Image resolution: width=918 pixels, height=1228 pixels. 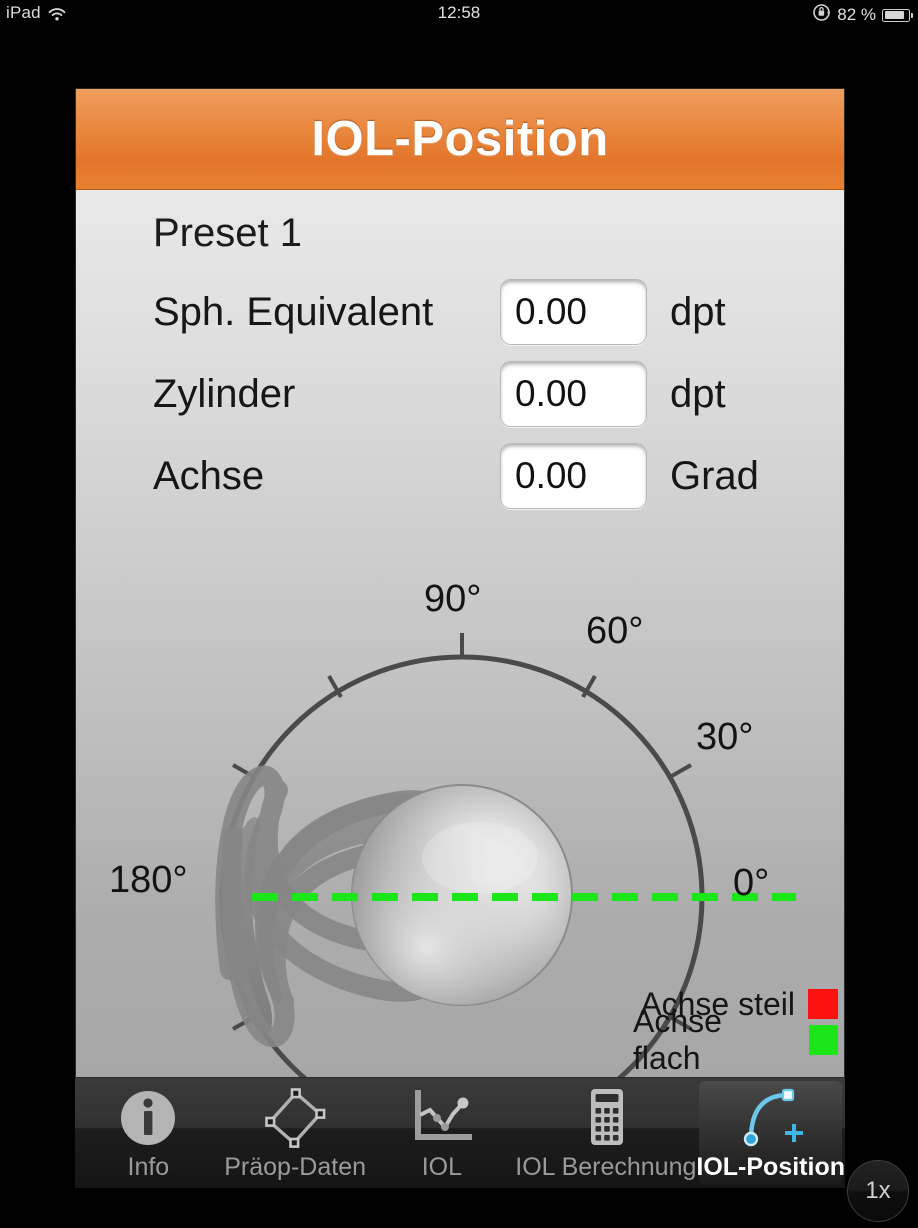 I want to click on clock-label: 12:58, so click(x=459, y=12).